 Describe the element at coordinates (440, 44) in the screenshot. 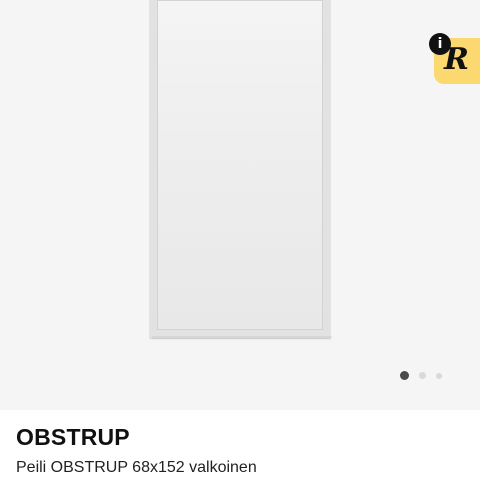

I see `info-icon: i` at that location.